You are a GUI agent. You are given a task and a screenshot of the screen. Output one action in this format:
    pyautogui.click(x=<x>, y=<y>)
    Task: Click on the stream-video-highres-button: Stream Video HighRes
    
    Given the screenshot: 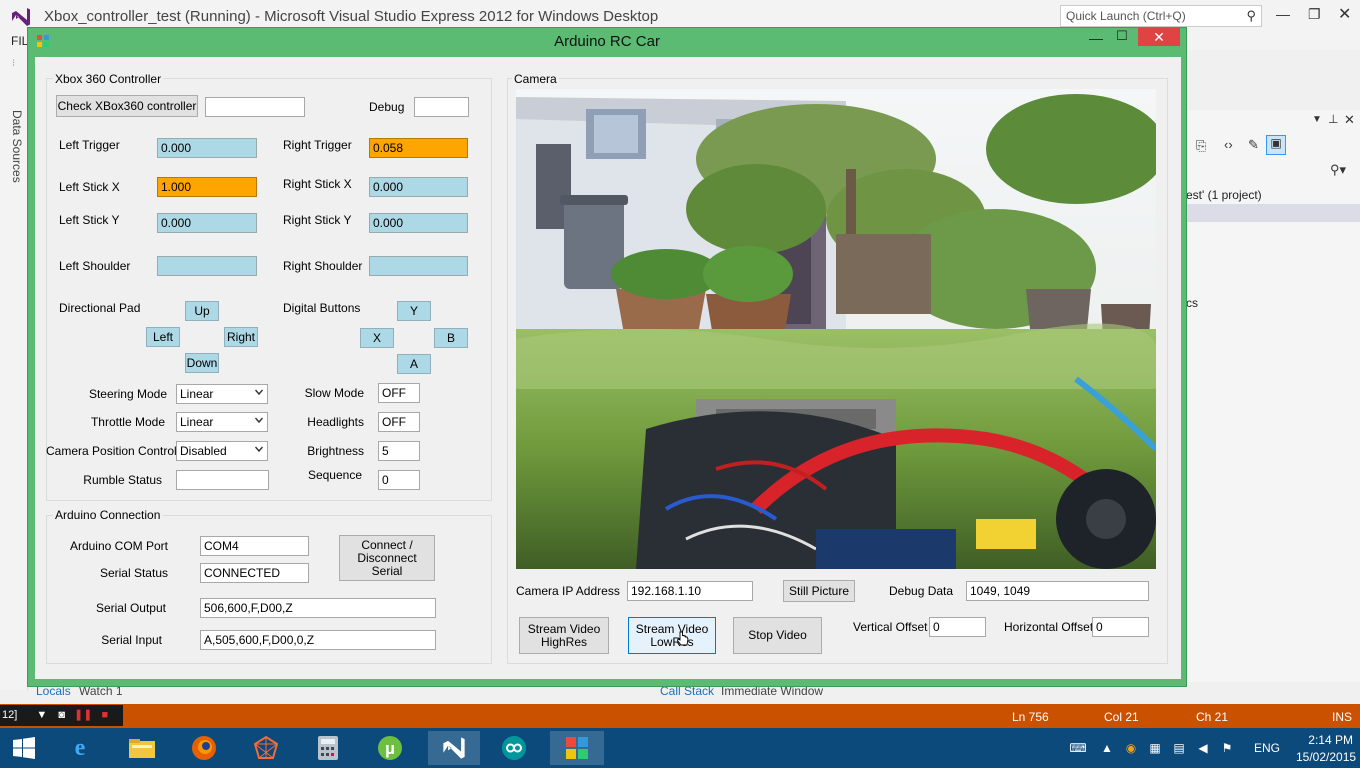 What is the action you would take?
    pyautogui.click(x=564, y=635)
    